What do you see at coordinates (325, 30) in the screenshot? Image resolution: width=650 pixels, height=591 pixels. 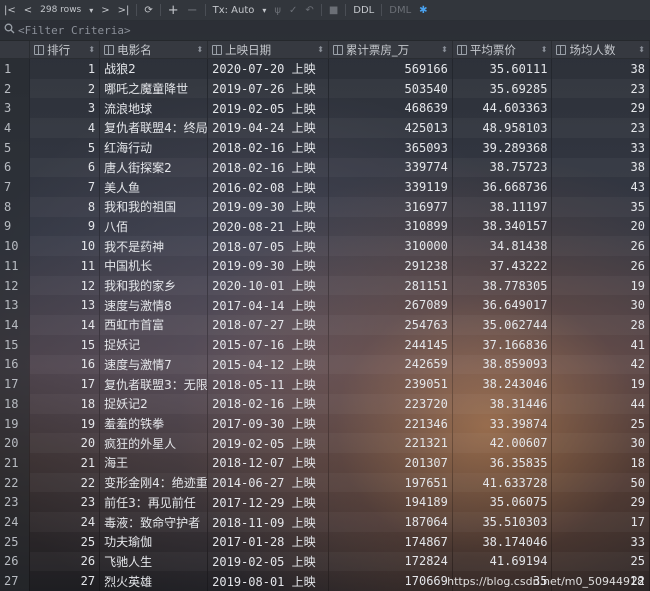 I see `filter-bar: <Filter Criteria>` at bounding box center [325, 30].